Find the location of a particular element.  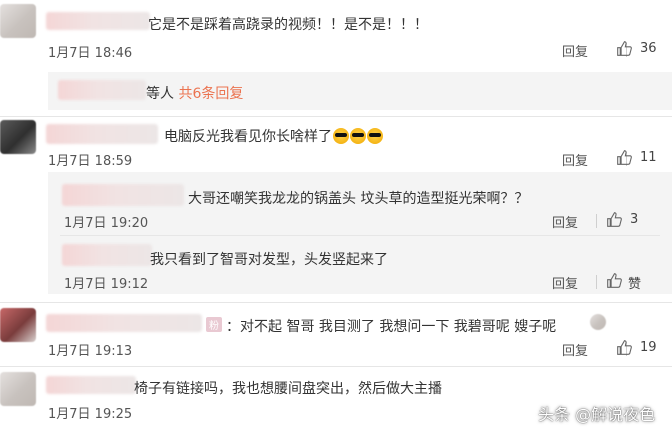

comment-date: 1月7日 18:59 is located at coordinates (90, 161).